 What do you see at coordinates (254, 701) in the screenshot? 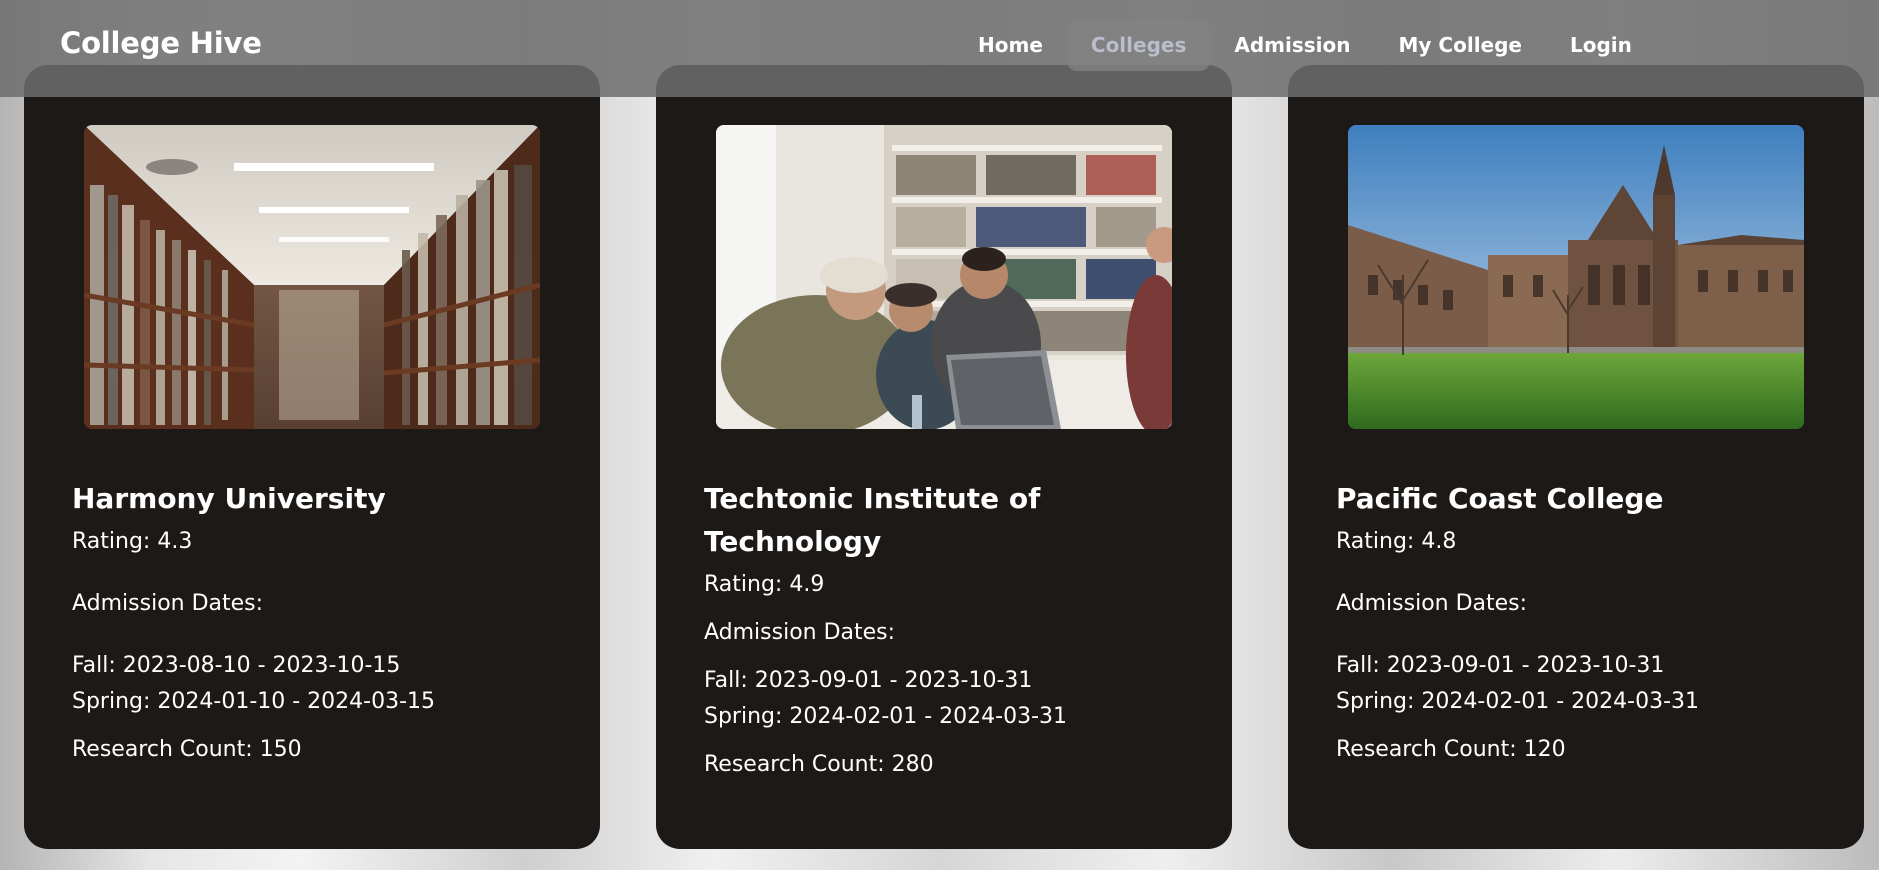
I see `spring-admission-dates: Spring: 2024-01-10 - 2024-03-15` at bounding box center [254, 701].